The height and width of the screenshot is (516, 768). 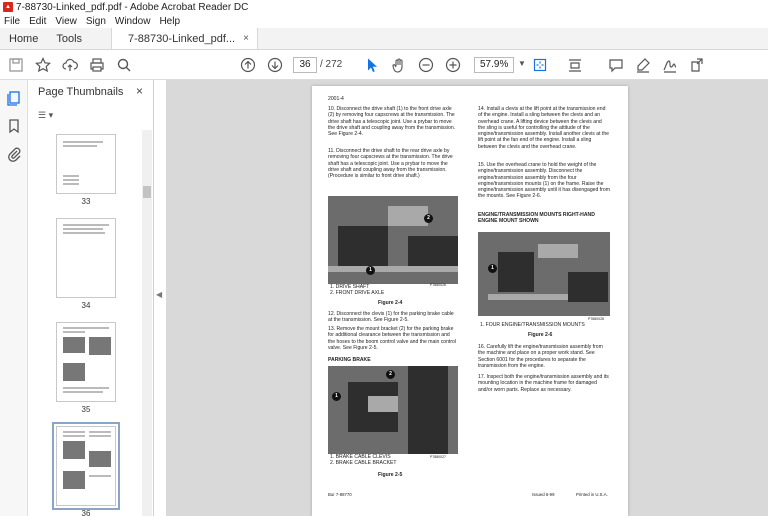 I want to click on zoom-dropdown-icon: ▼, so click(x=522, y=63).